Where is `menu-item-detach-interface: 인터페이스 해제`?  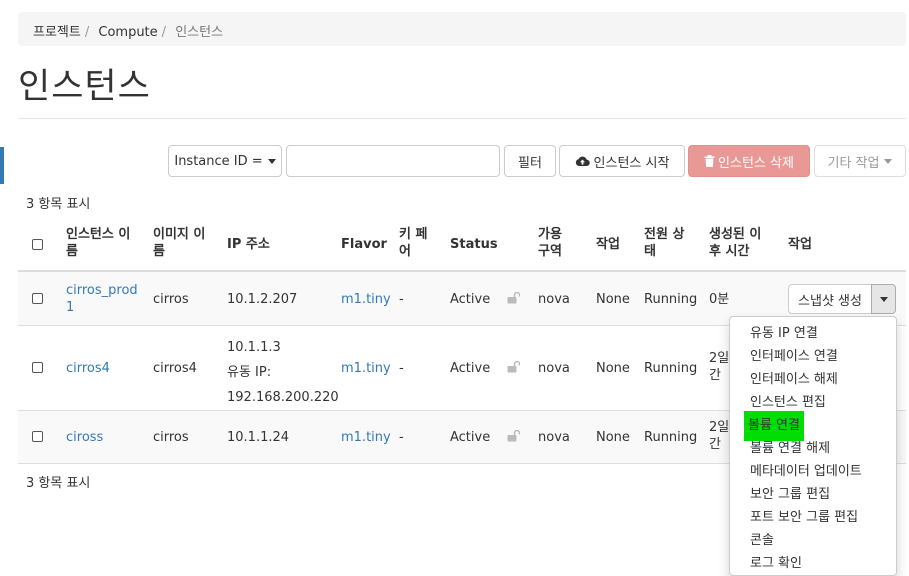
menu-item-detach-interface: 인터페이스 해제 is located at coordinates (813, 379).